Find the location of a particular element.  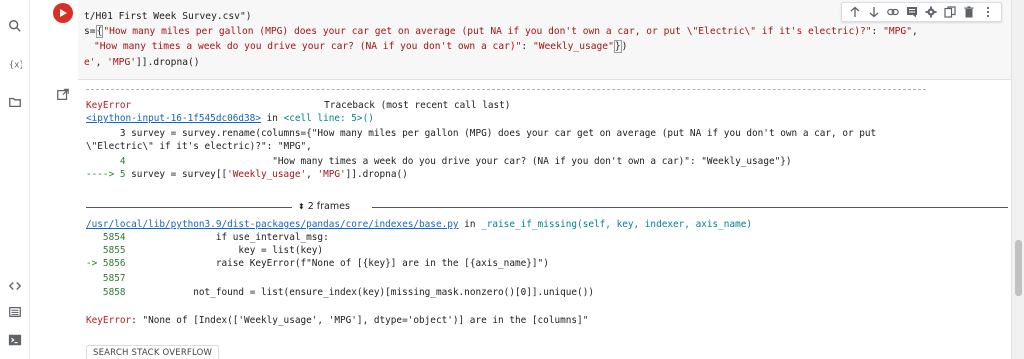

svg-text: {x} is located at coordinates (15, 66).